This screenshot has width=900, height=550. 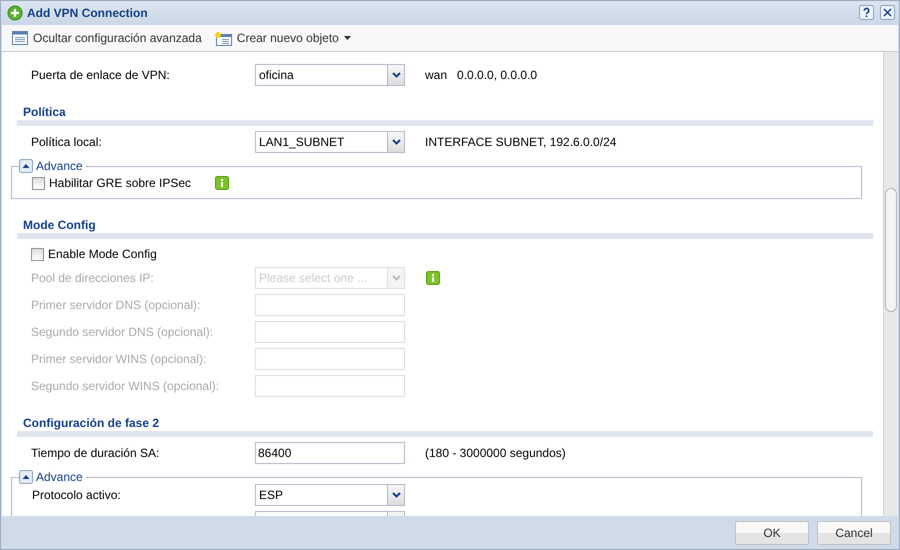 What do you see at coordinates (854, 532) in the screenshot?
I see `cancel-button: Cancel` at bounding box center [854, 532].